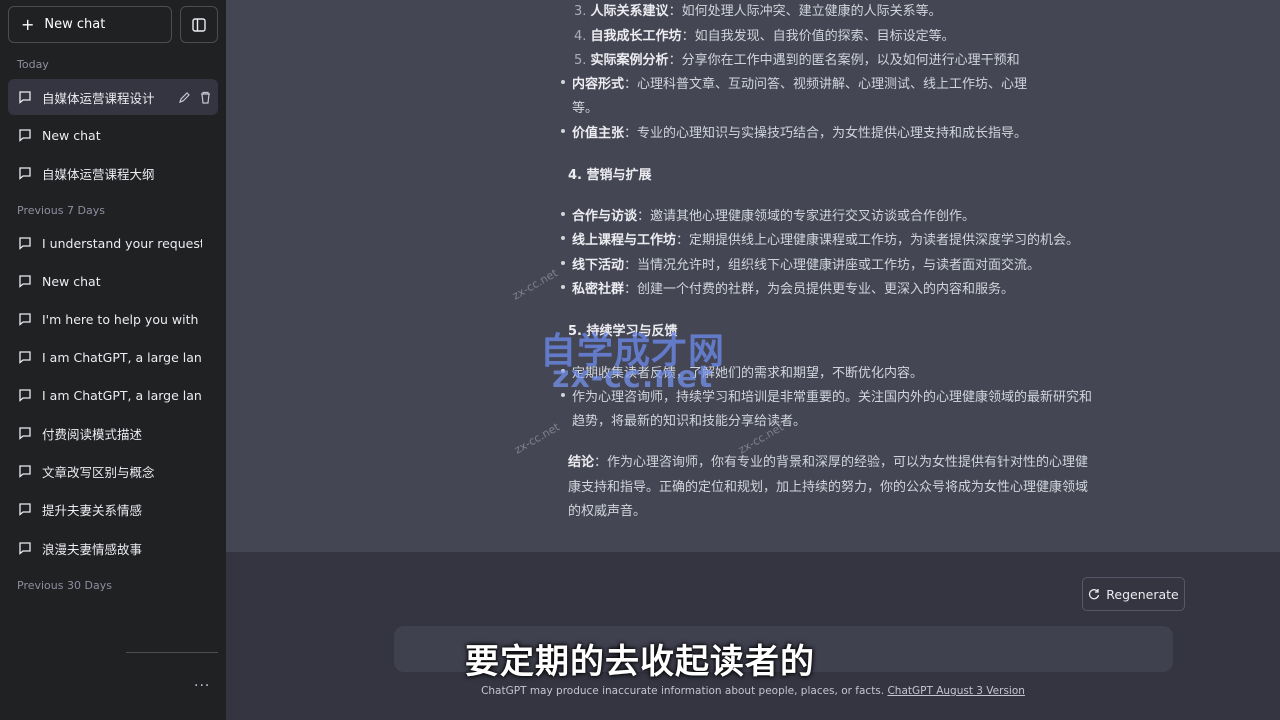 This screenshot has width=1280, height=720. What do you see at coordinates (75, 24) in the screenshot?
I see `new-chat-label: New chat` at bounding box center [75, 24].